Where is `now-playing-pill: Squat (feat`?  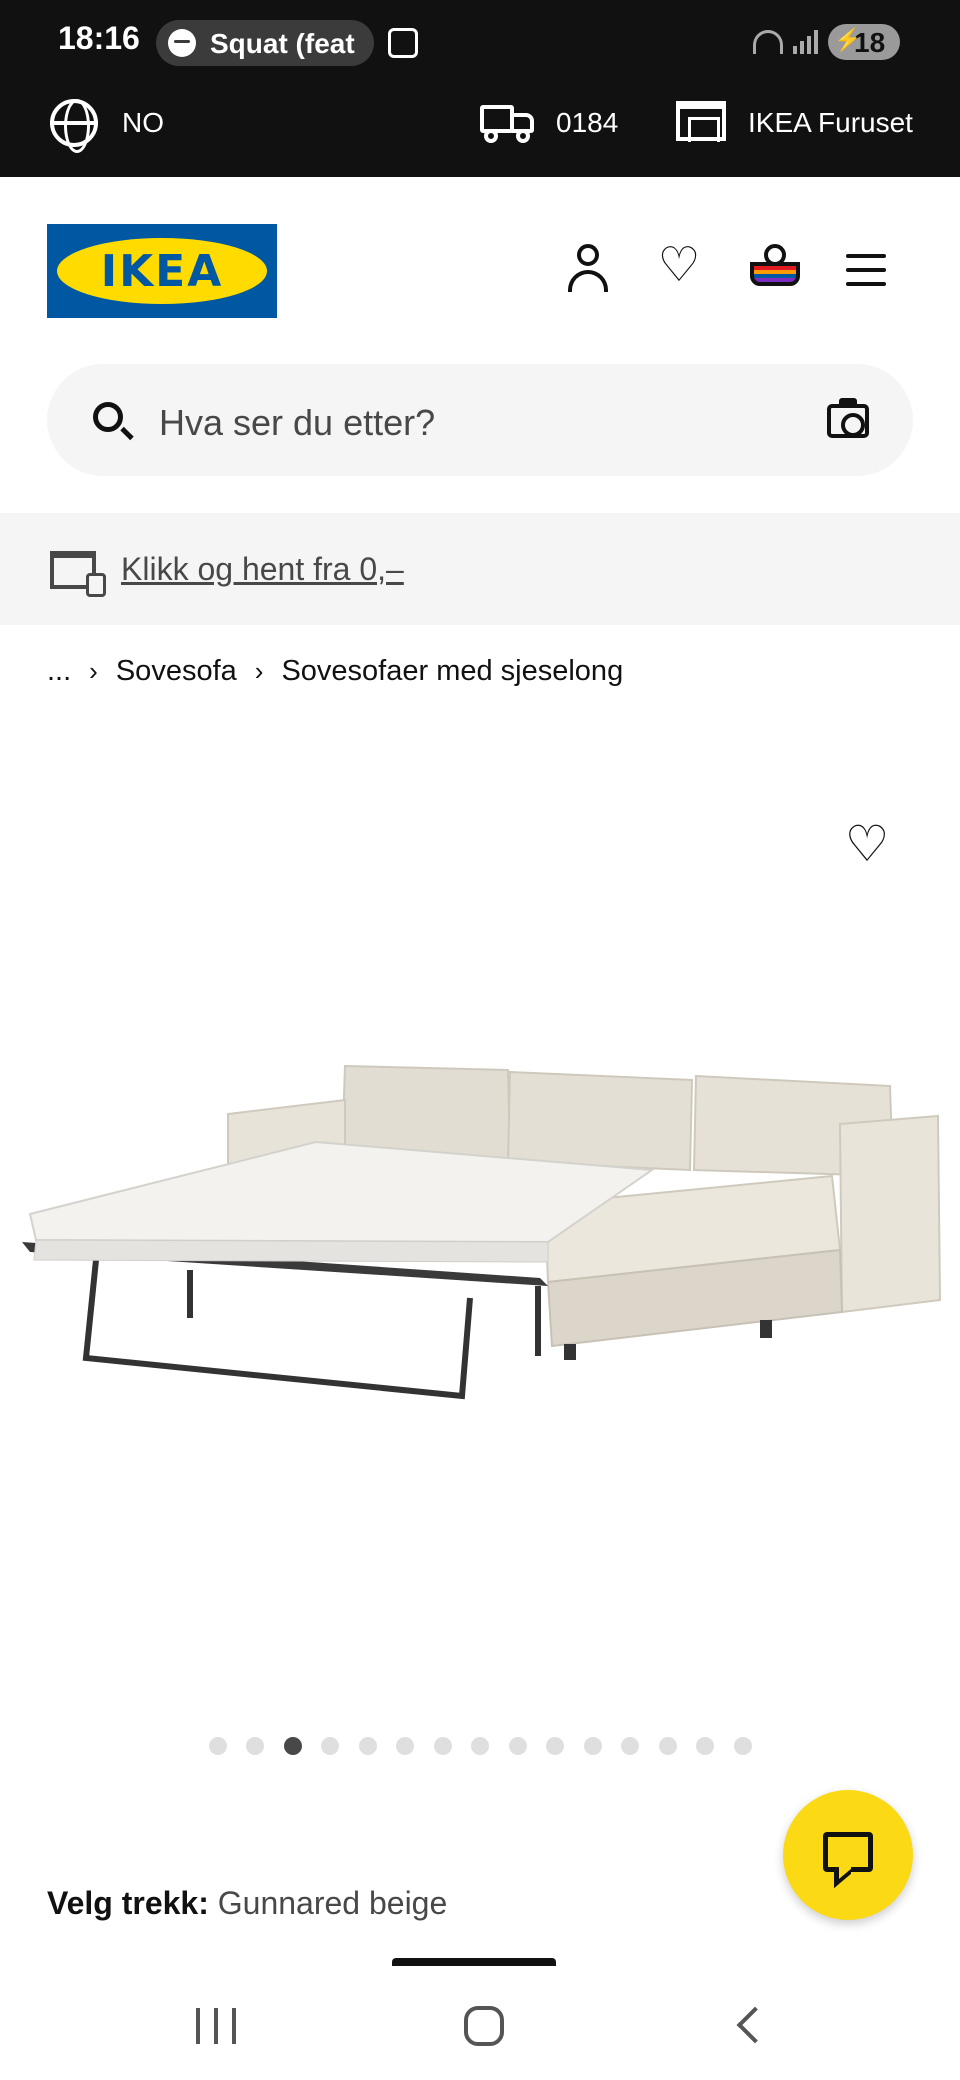
now-playing-pill: Squat (feat is located at coordinates (265, 43).